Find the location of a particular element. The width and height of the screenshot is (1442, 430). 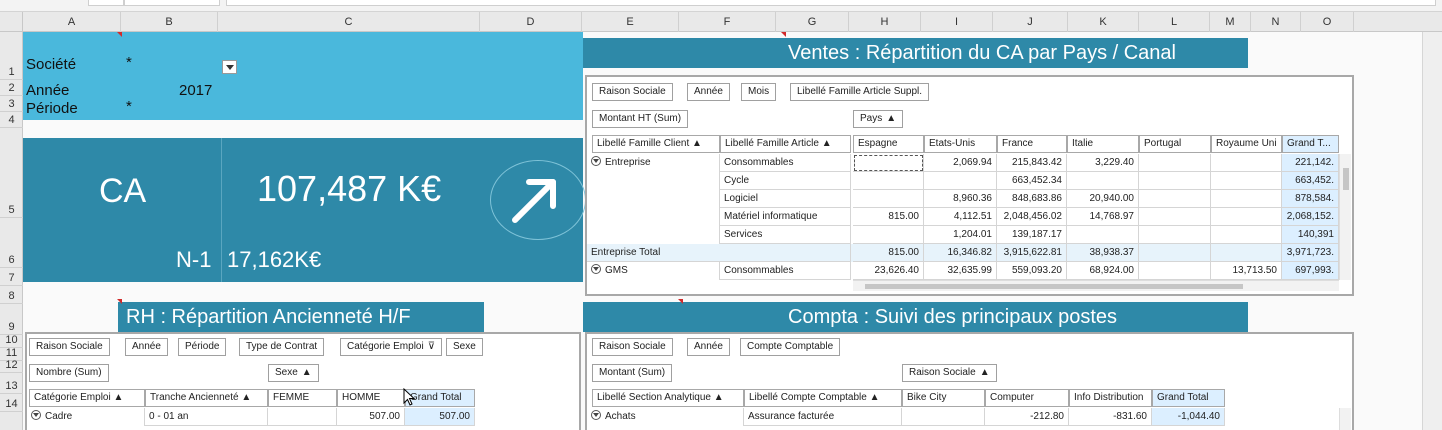

rh-filter-chip: Raison Sociale is located at coordinates (69, 347).